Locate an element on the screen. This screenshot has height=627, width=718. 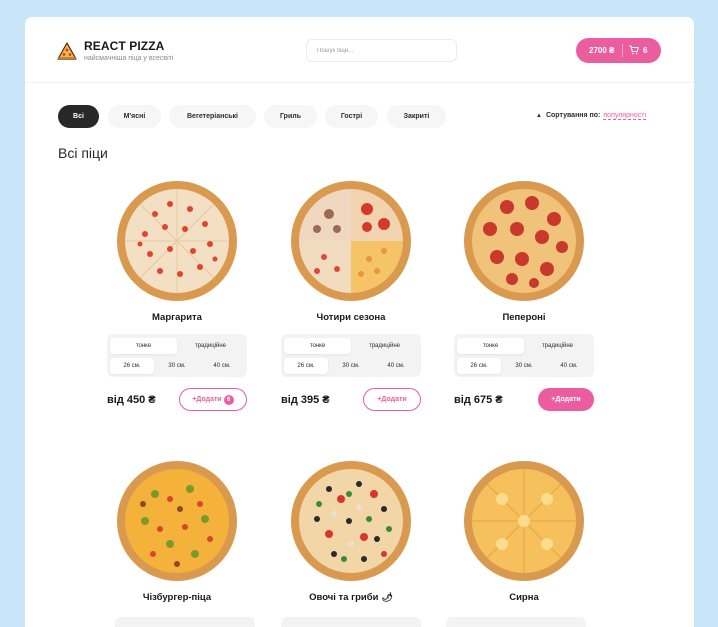
sort-control: ▲ Сортування по: популярності is located at coordinates (591, 116).